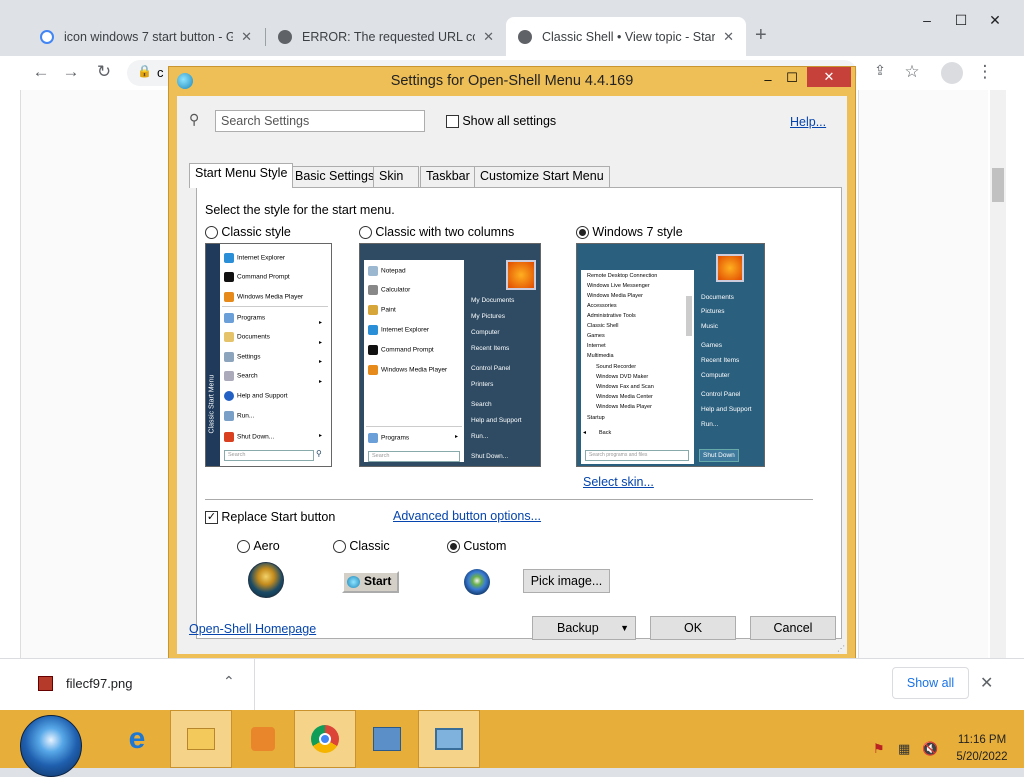 The image size is (1024, 777). What do you see at coordinates (104, 73) in the screenshot?
I see `reload-icon: ↻` at bounding box center [104, 73].